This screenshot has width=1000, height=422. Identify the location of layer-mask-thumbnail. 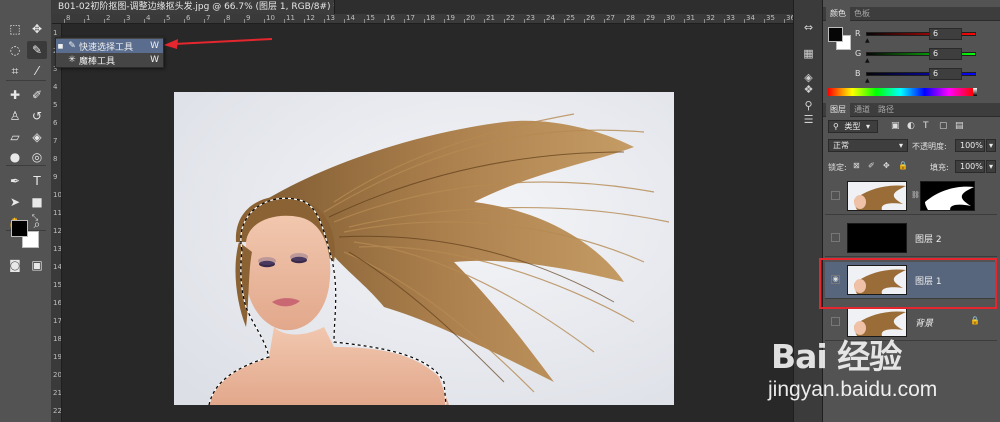
(947, 196).